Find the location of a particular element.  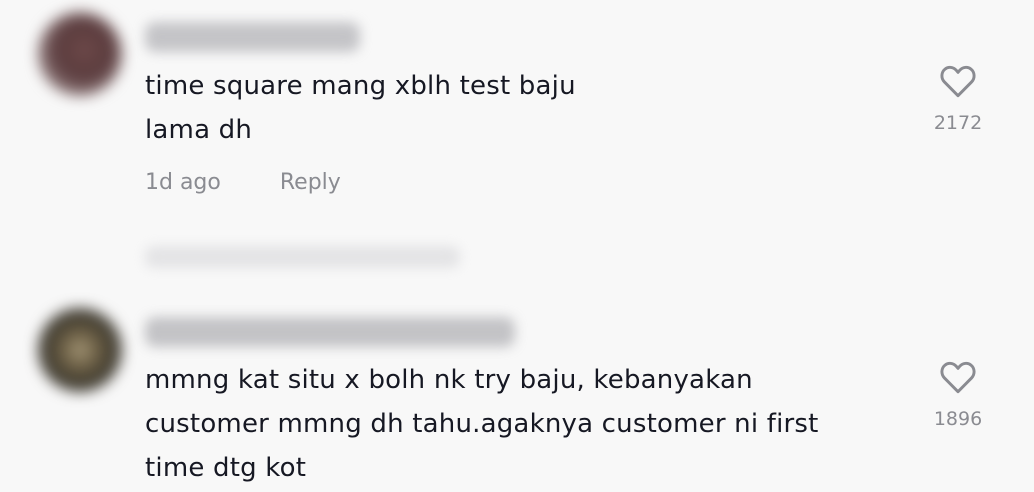

comment-timestamp: 1d ago is located at coordinates (183, 182).